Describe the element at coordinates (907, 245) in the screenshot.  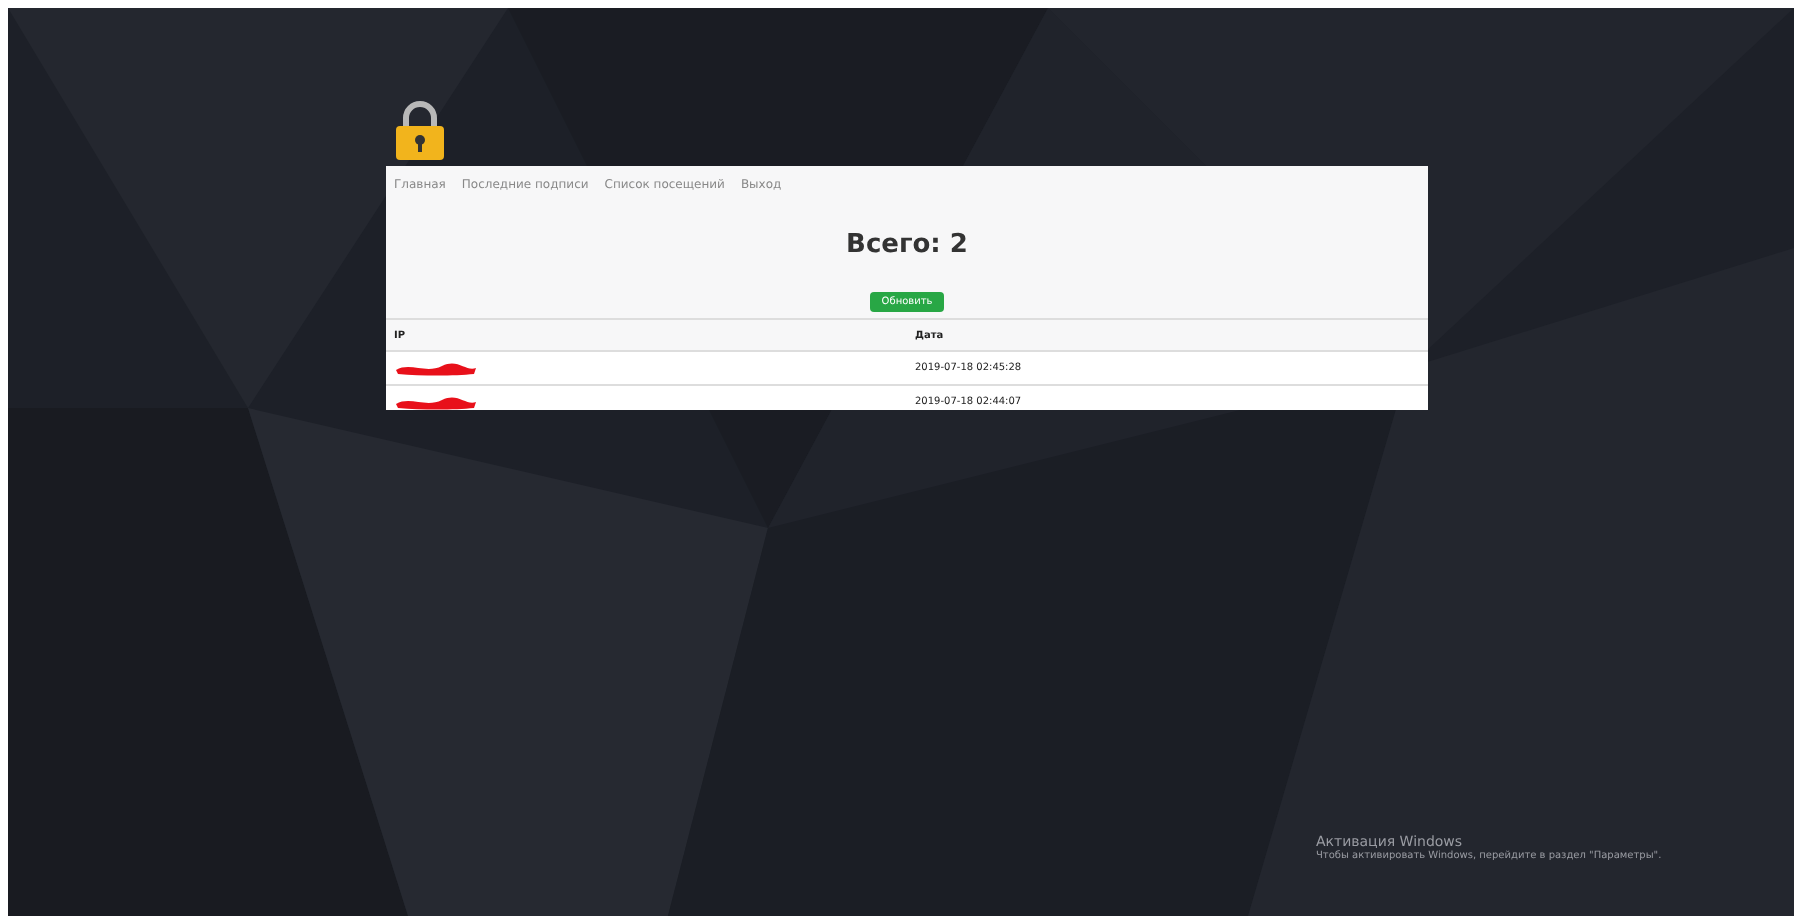
I see `total-heading: Всего: 2` at that location.